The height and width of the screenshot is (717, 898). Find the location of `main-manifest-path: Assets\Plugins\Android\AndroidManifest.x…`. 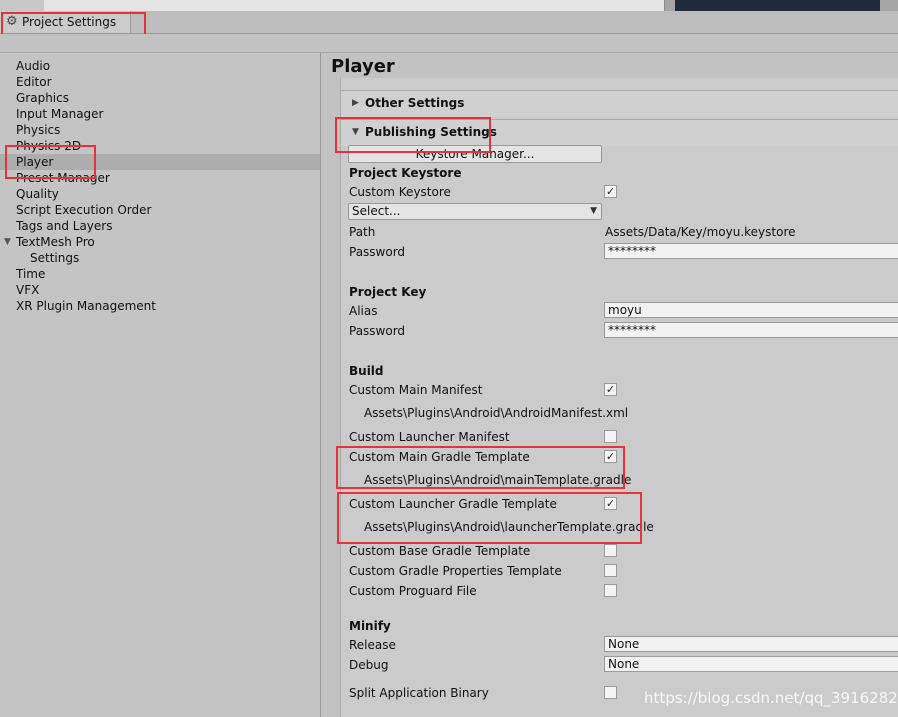

main-manifest-path: Assets\Plugins\Android\AndroidManifest.x… is located at coordinates (496, 413).